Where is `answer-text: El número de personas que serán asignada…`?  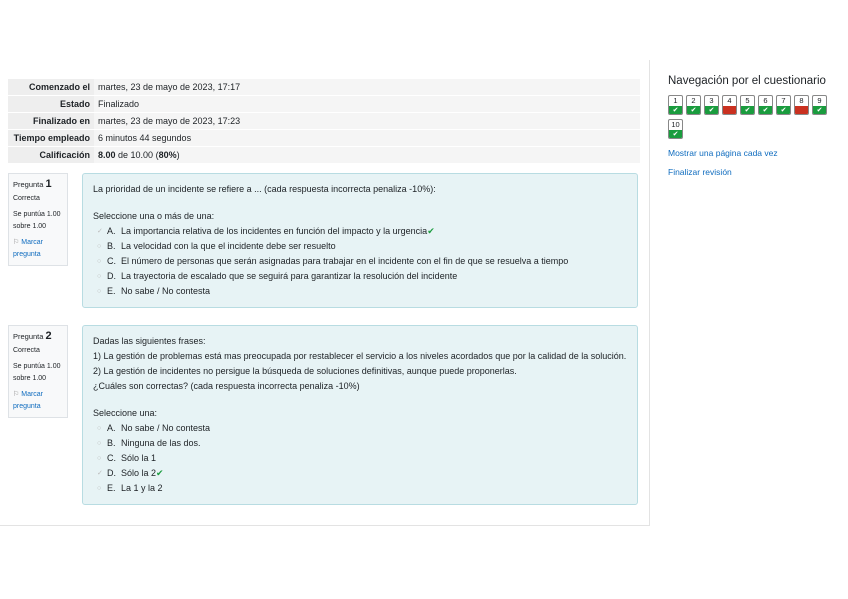
answer-text: El número de personas que serán asignada… is located at coordinates (345, 261).